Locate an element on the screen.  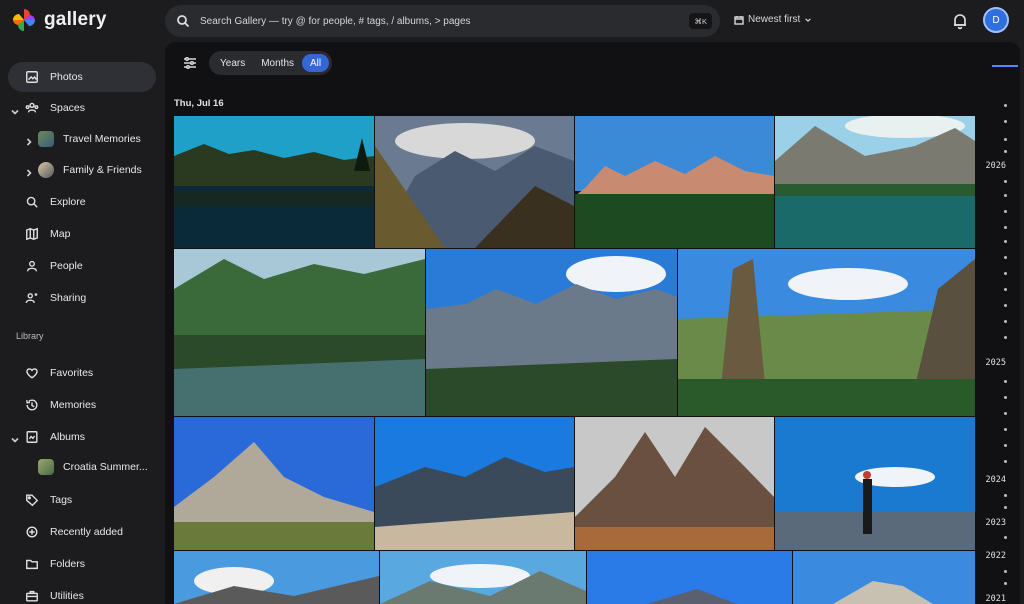
map-icon is located at coordinates (32, 234).